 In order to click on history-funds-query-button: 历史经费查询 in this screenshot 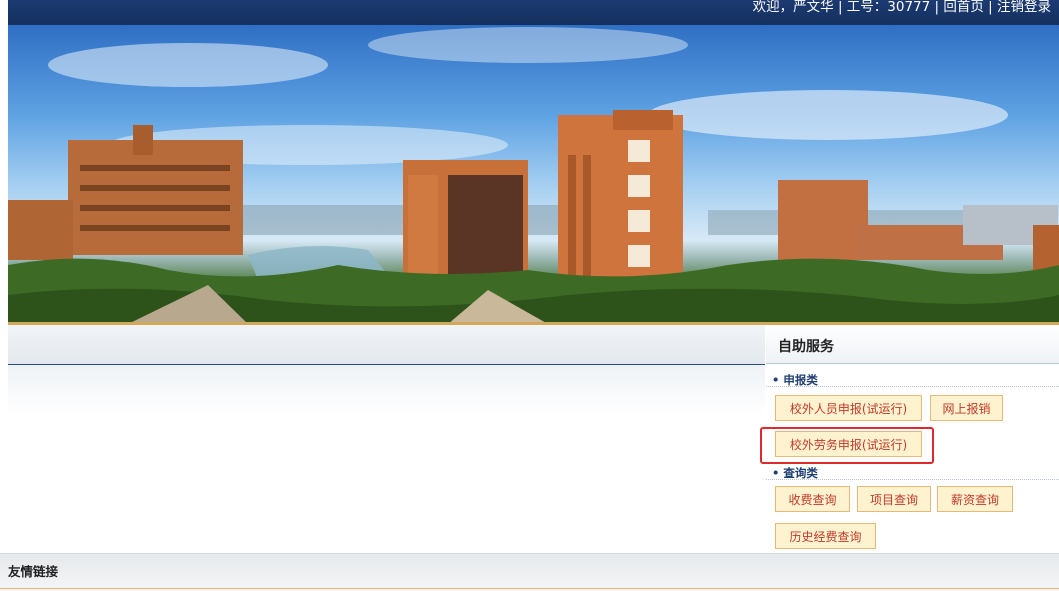, I will do `click(825, 536)`.